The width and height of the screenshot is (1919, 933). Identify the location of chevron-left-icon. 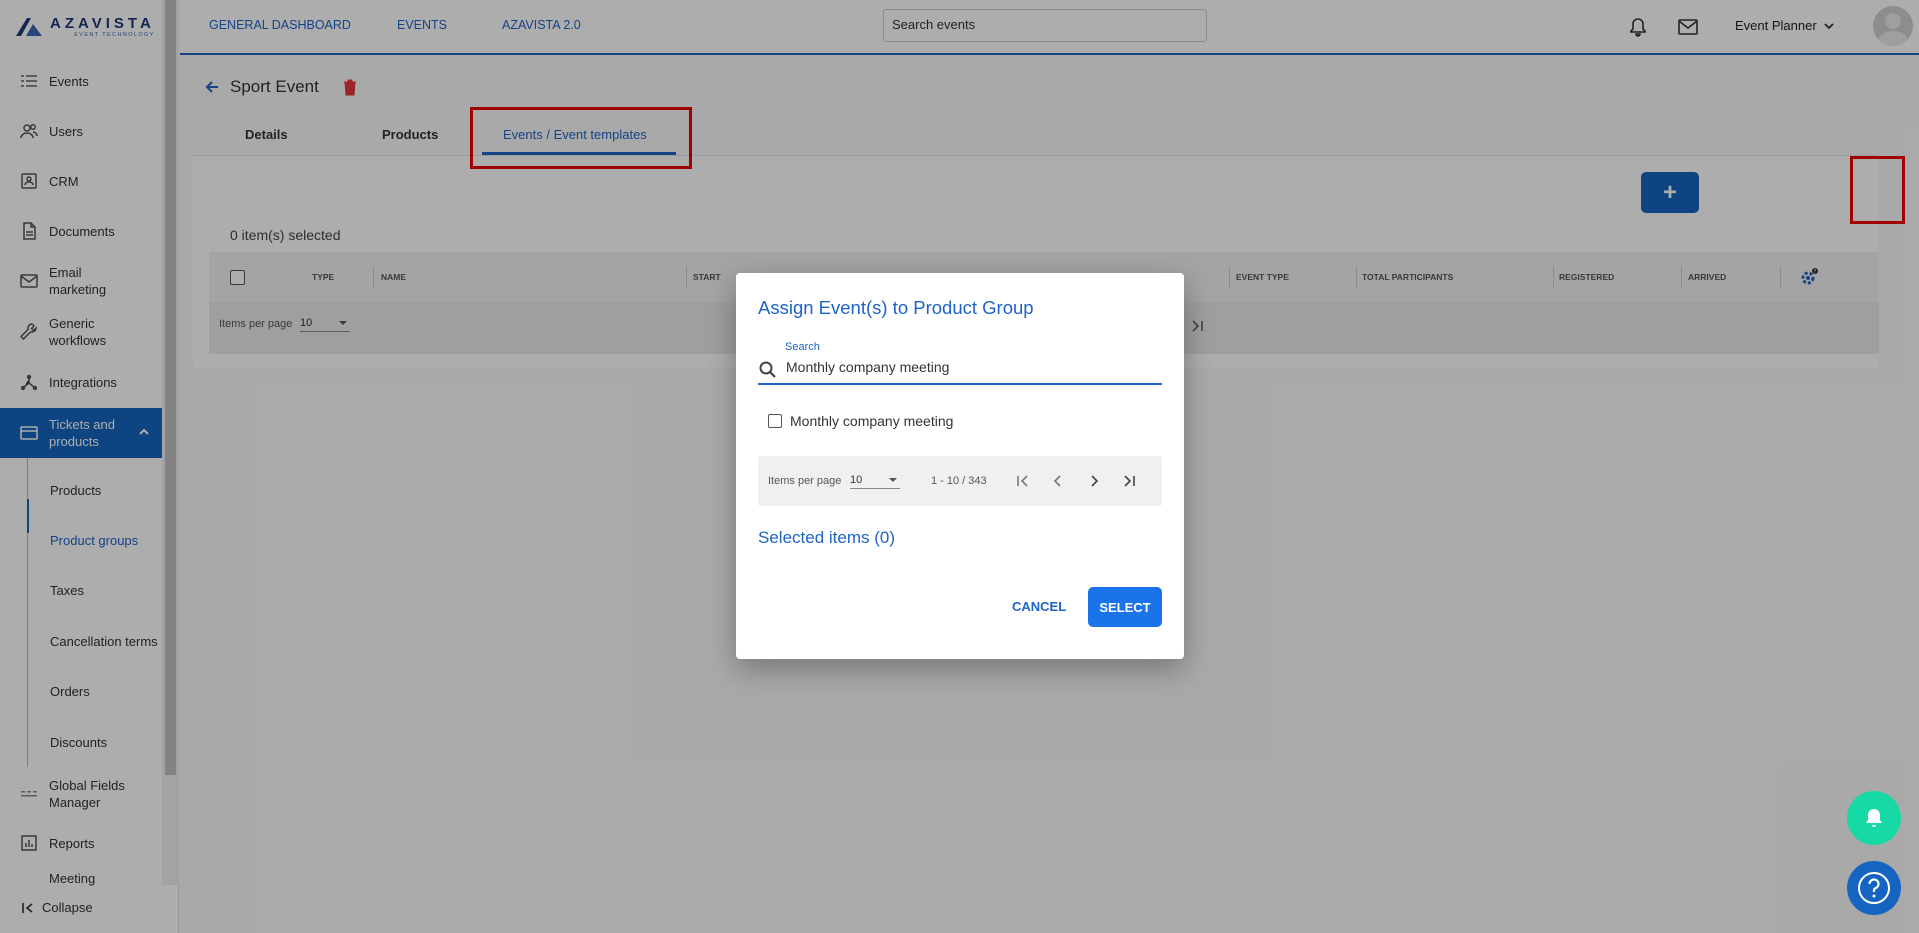
(1057, 481).